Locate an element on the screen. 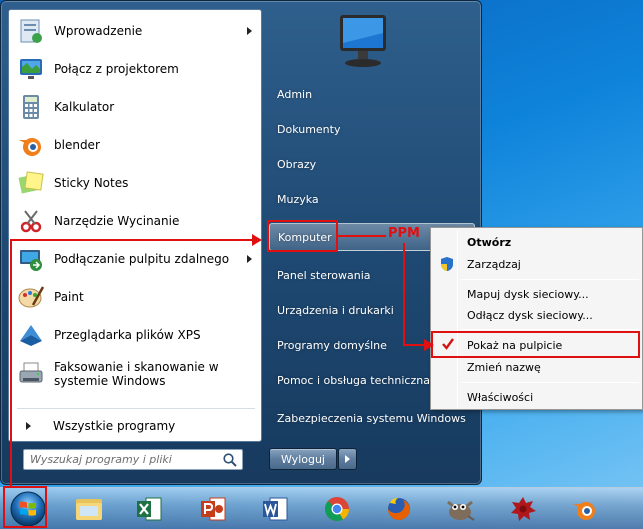 Image resolution: width=643 pixels, height=529 pixels. paint-icon is located at coordinates (31, 297).